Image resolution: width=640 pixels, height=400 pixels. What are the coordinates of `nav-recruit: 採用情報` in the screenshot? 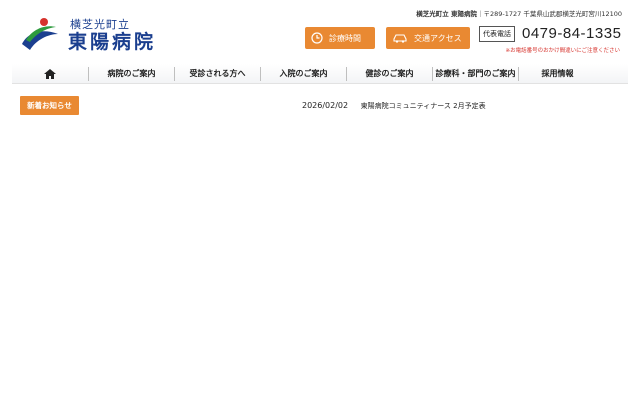 It's located at (557, 73).